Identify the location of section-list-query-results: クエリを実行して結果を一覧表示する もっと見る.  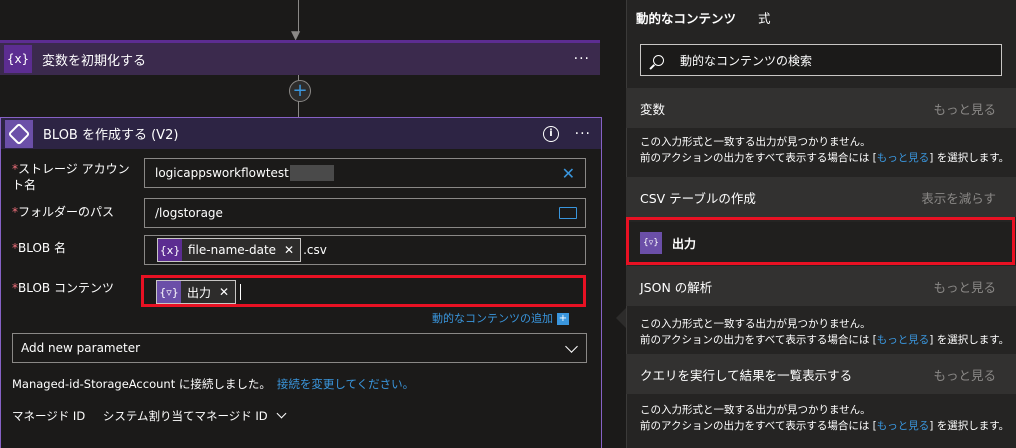
(821, 374).